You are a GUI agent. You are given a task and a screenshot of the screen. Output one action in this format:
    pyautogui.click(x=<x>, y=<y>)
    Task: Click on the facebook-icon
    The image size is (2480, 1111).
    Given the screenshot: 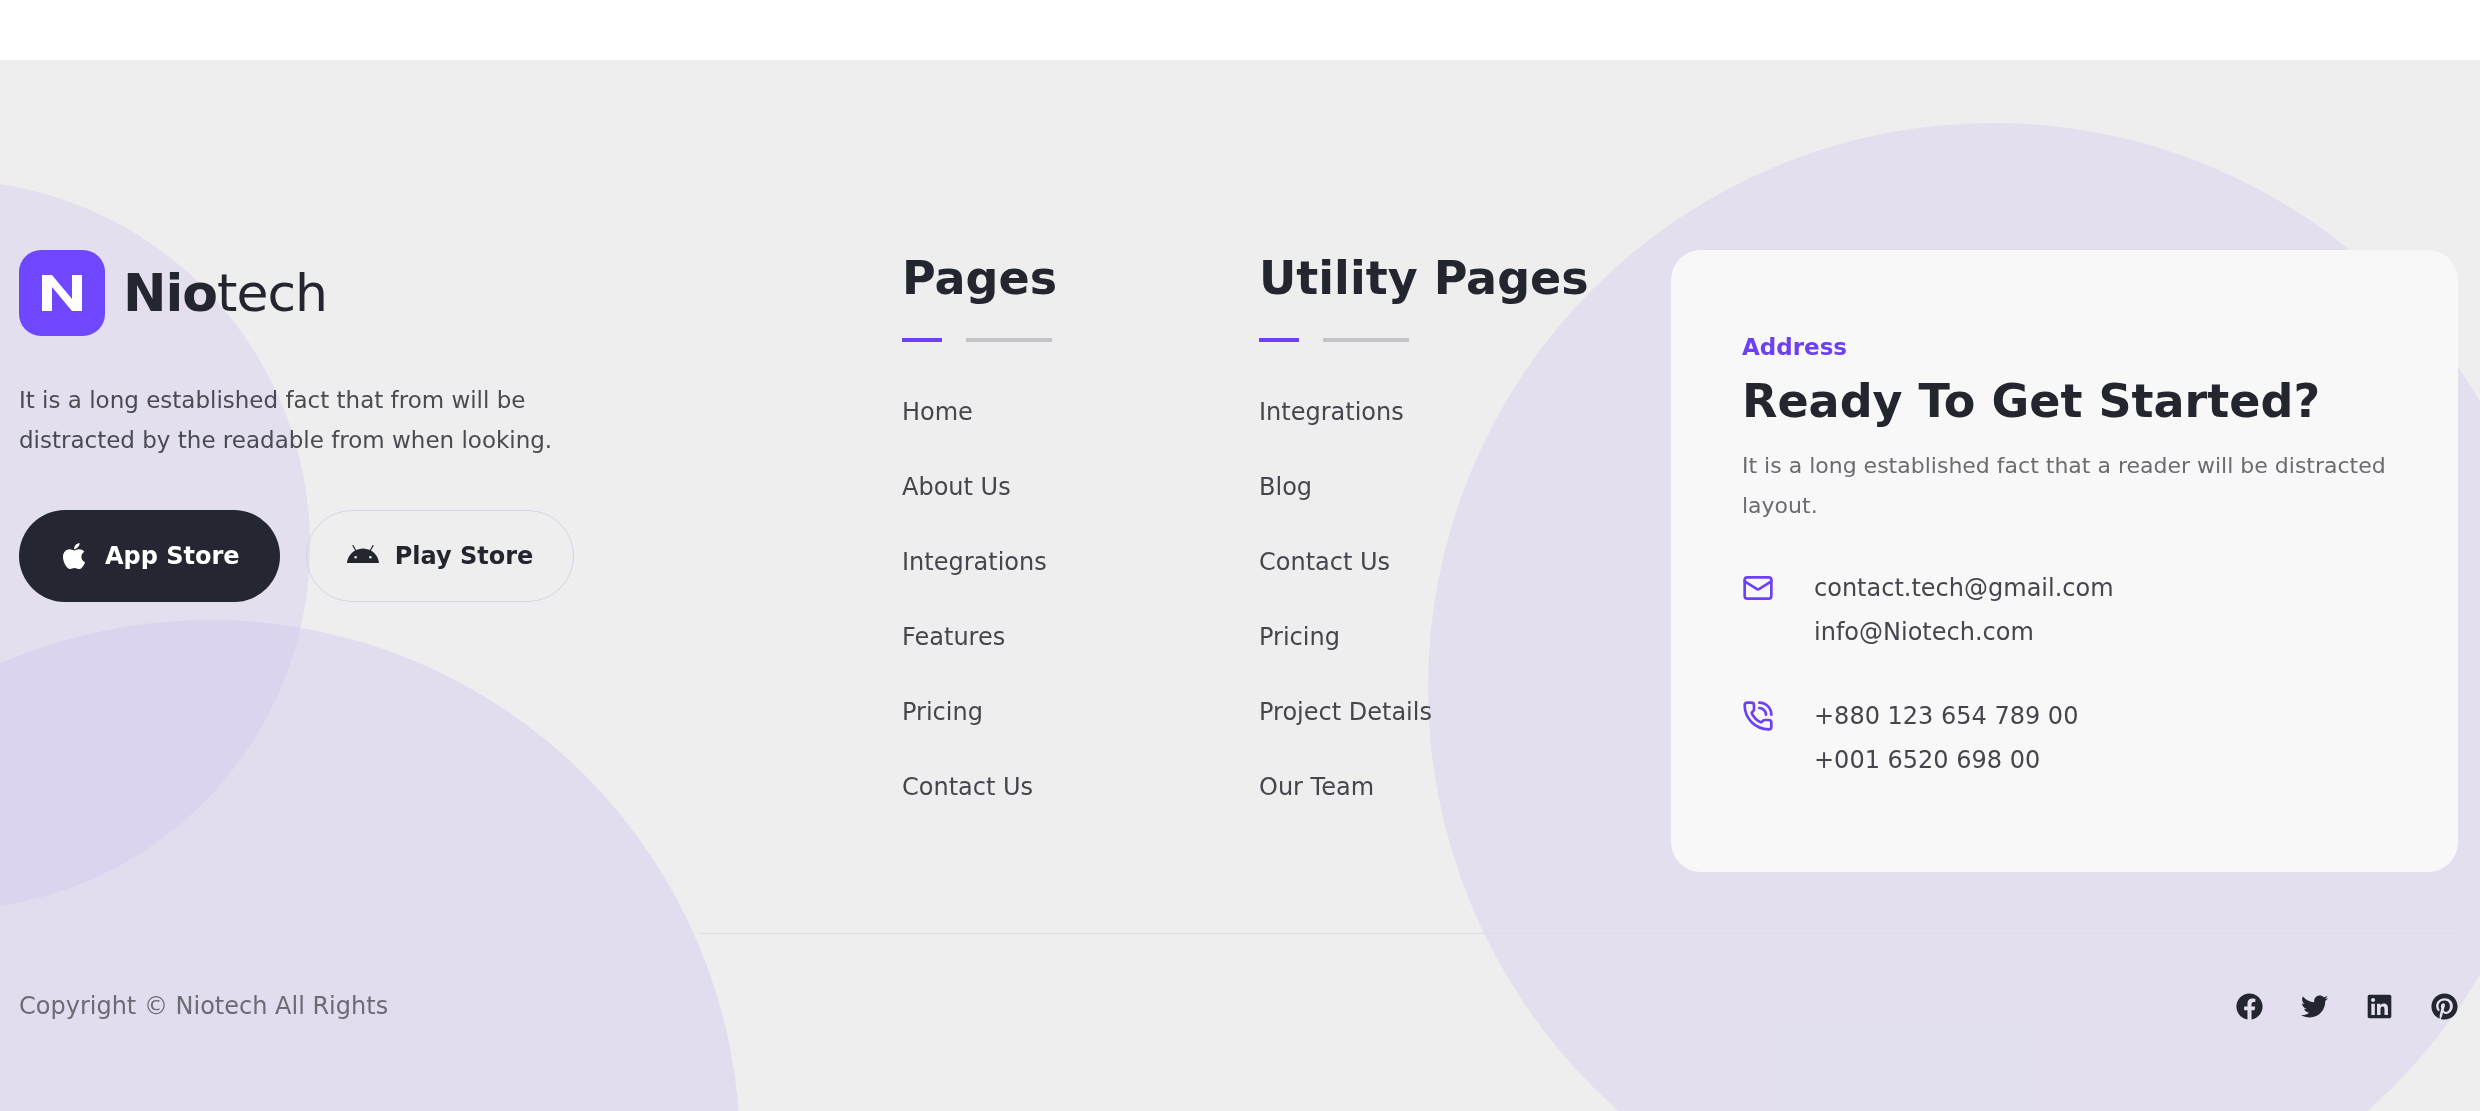 What is the action you would take?
    pyautogui.click(x=2249, y=1006)
    